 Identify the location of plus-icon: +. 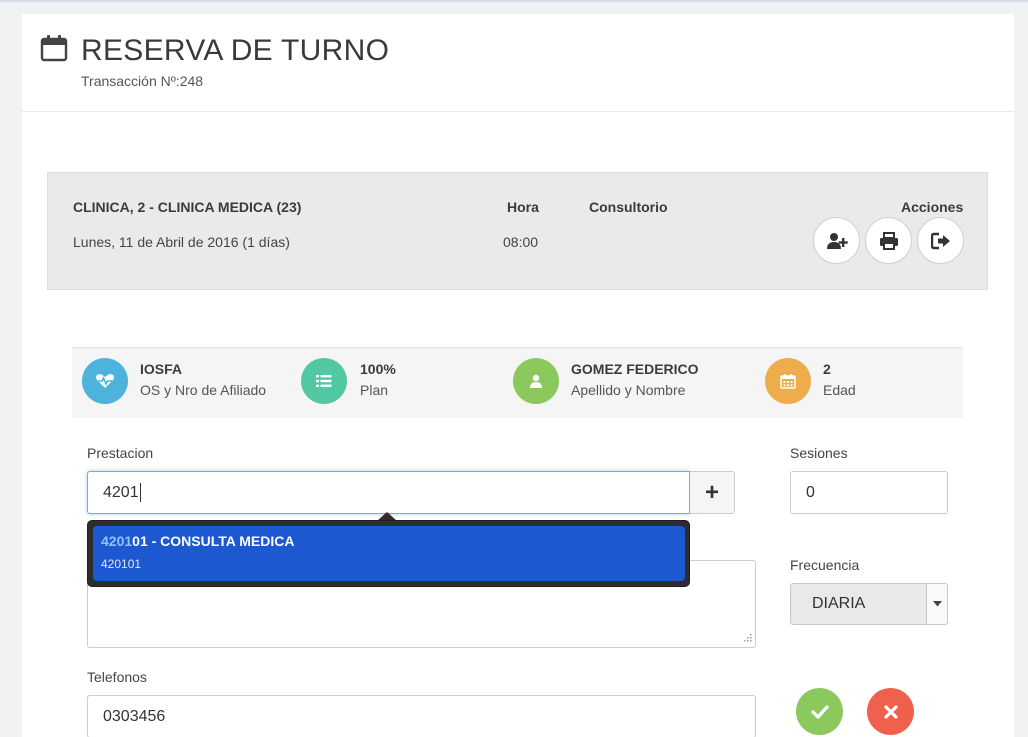
(711, 492).